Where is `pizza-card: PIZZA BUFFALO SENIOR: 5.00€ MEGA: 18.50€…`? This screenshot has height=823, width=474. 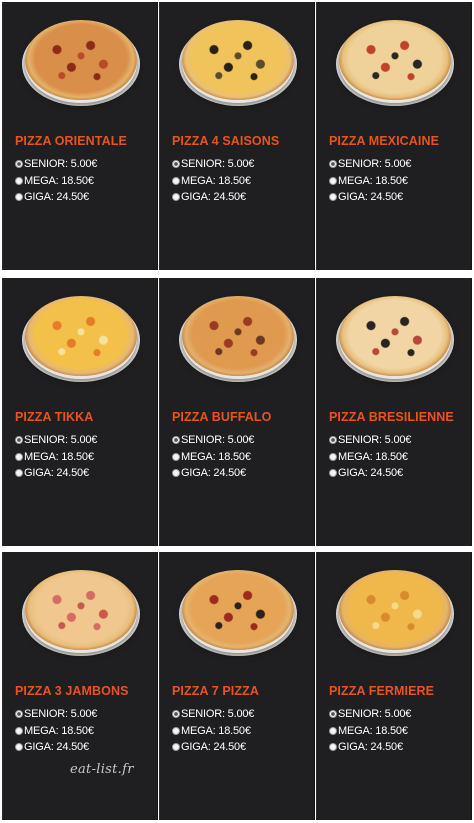 pizza-card: PIZZA BUFFALO SENIOR: 5.00€ MEGA: 18.50€… is located at coordinates (237, 412).